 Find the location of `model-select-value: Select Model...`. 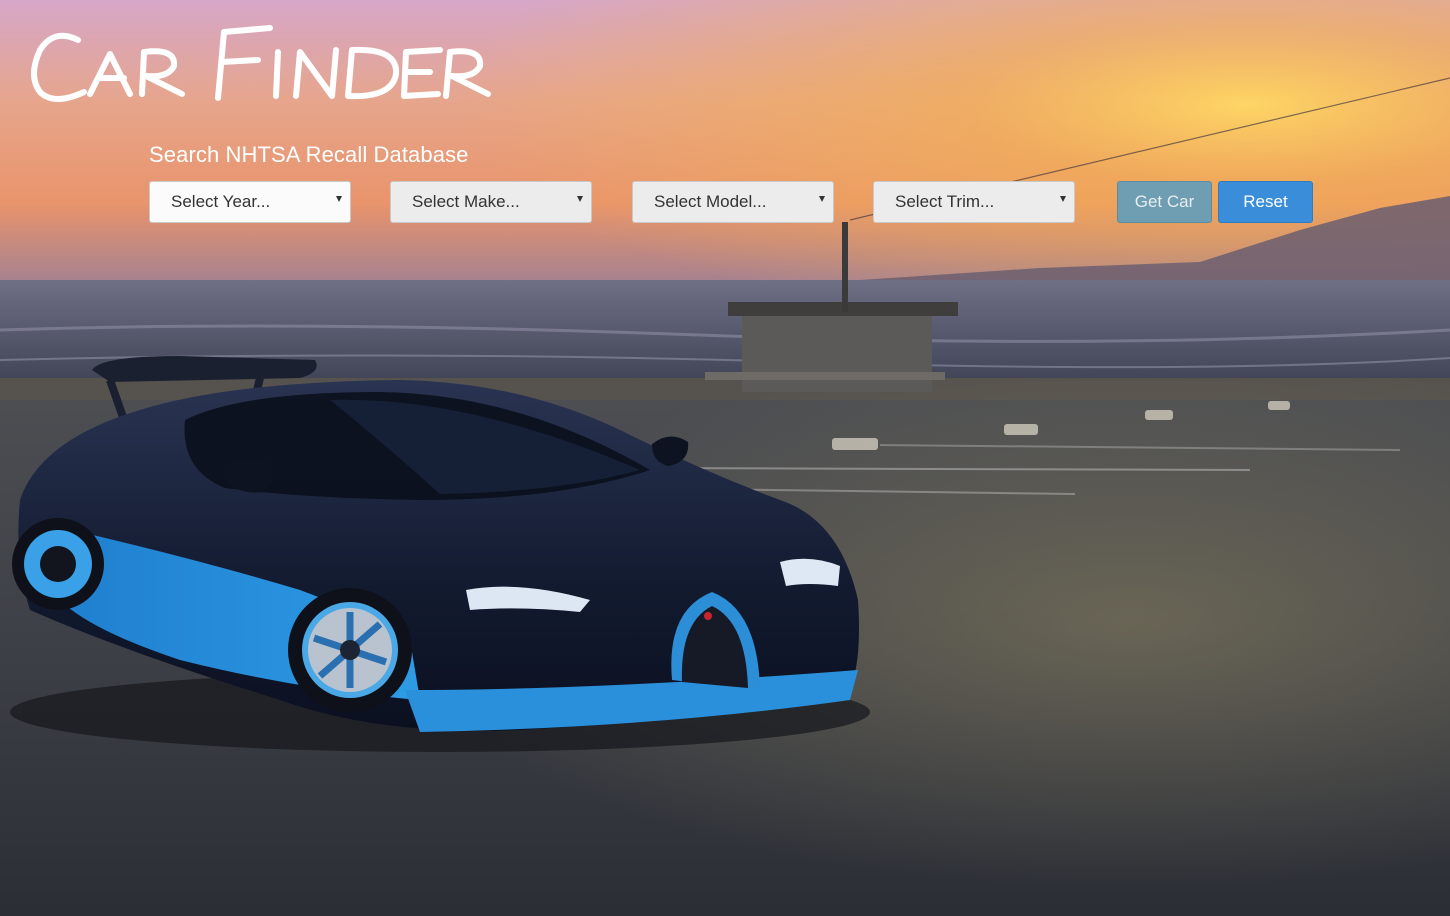

model-select-value: Select Model... is located at coordinates (710, 201).